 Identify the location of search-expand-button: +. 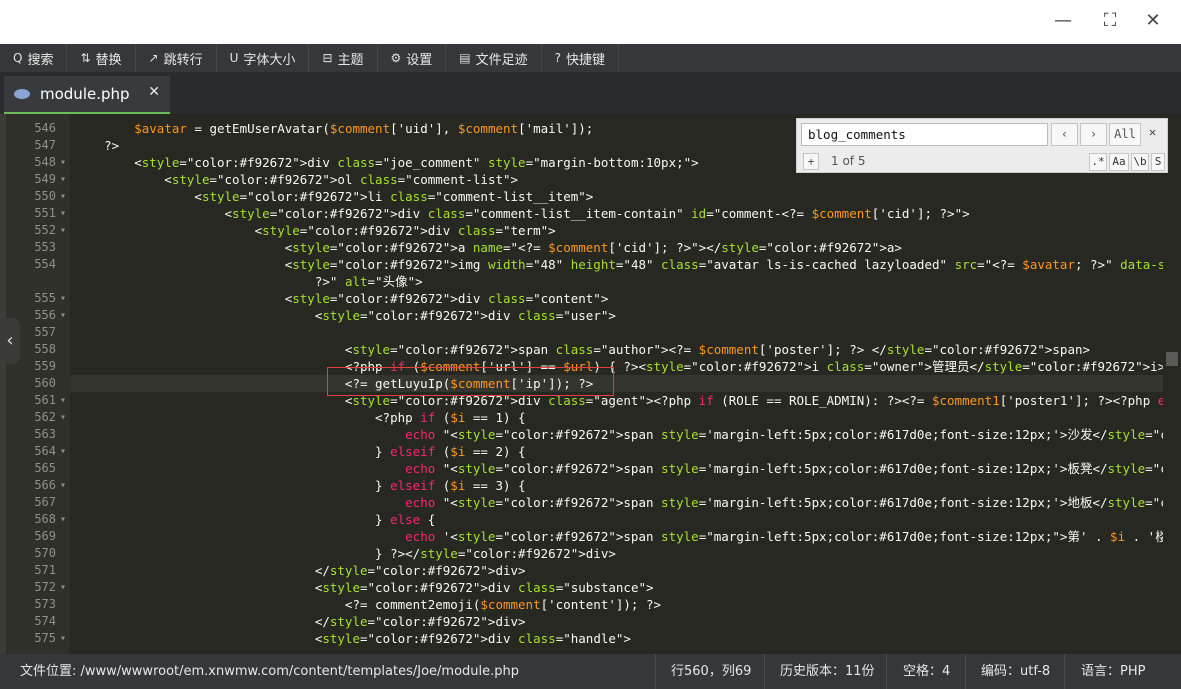
(811, 161).